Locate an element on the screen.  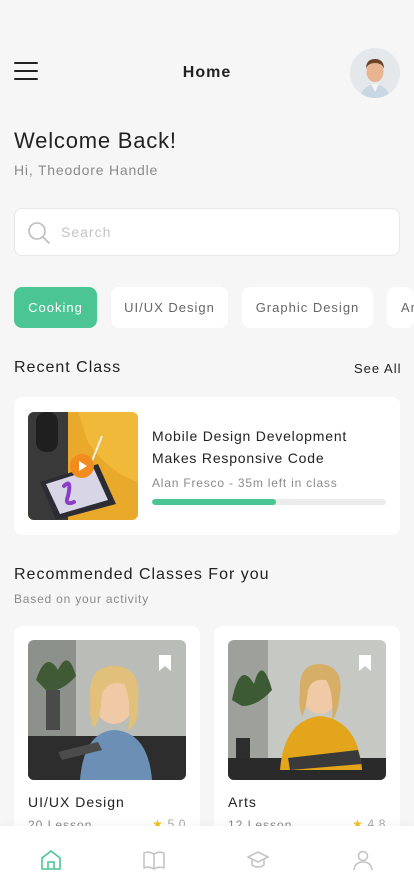
recommended-heading: Recommended Classes For you is located at coordinates (142, 574).